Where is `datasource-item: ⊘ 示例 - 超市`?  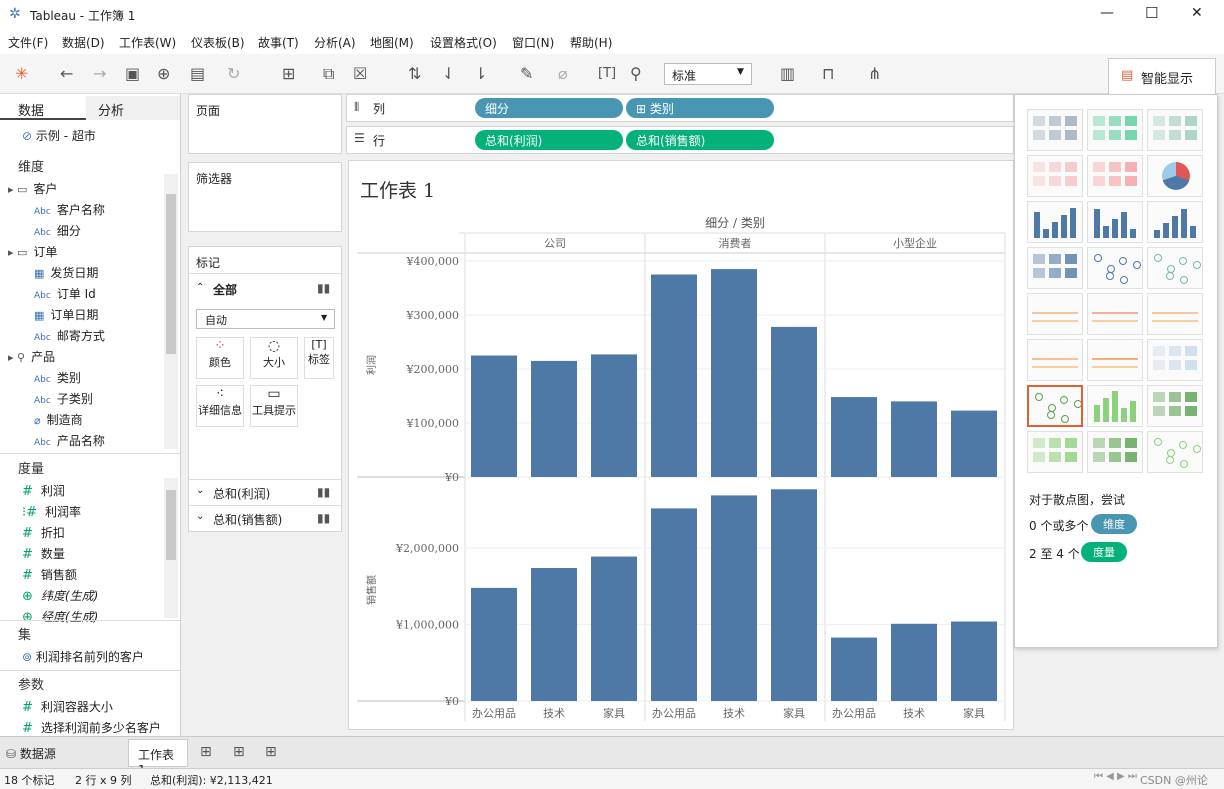 datasource-item: ⊘ 示例 - 超市 is located at coordinates (59, 135).